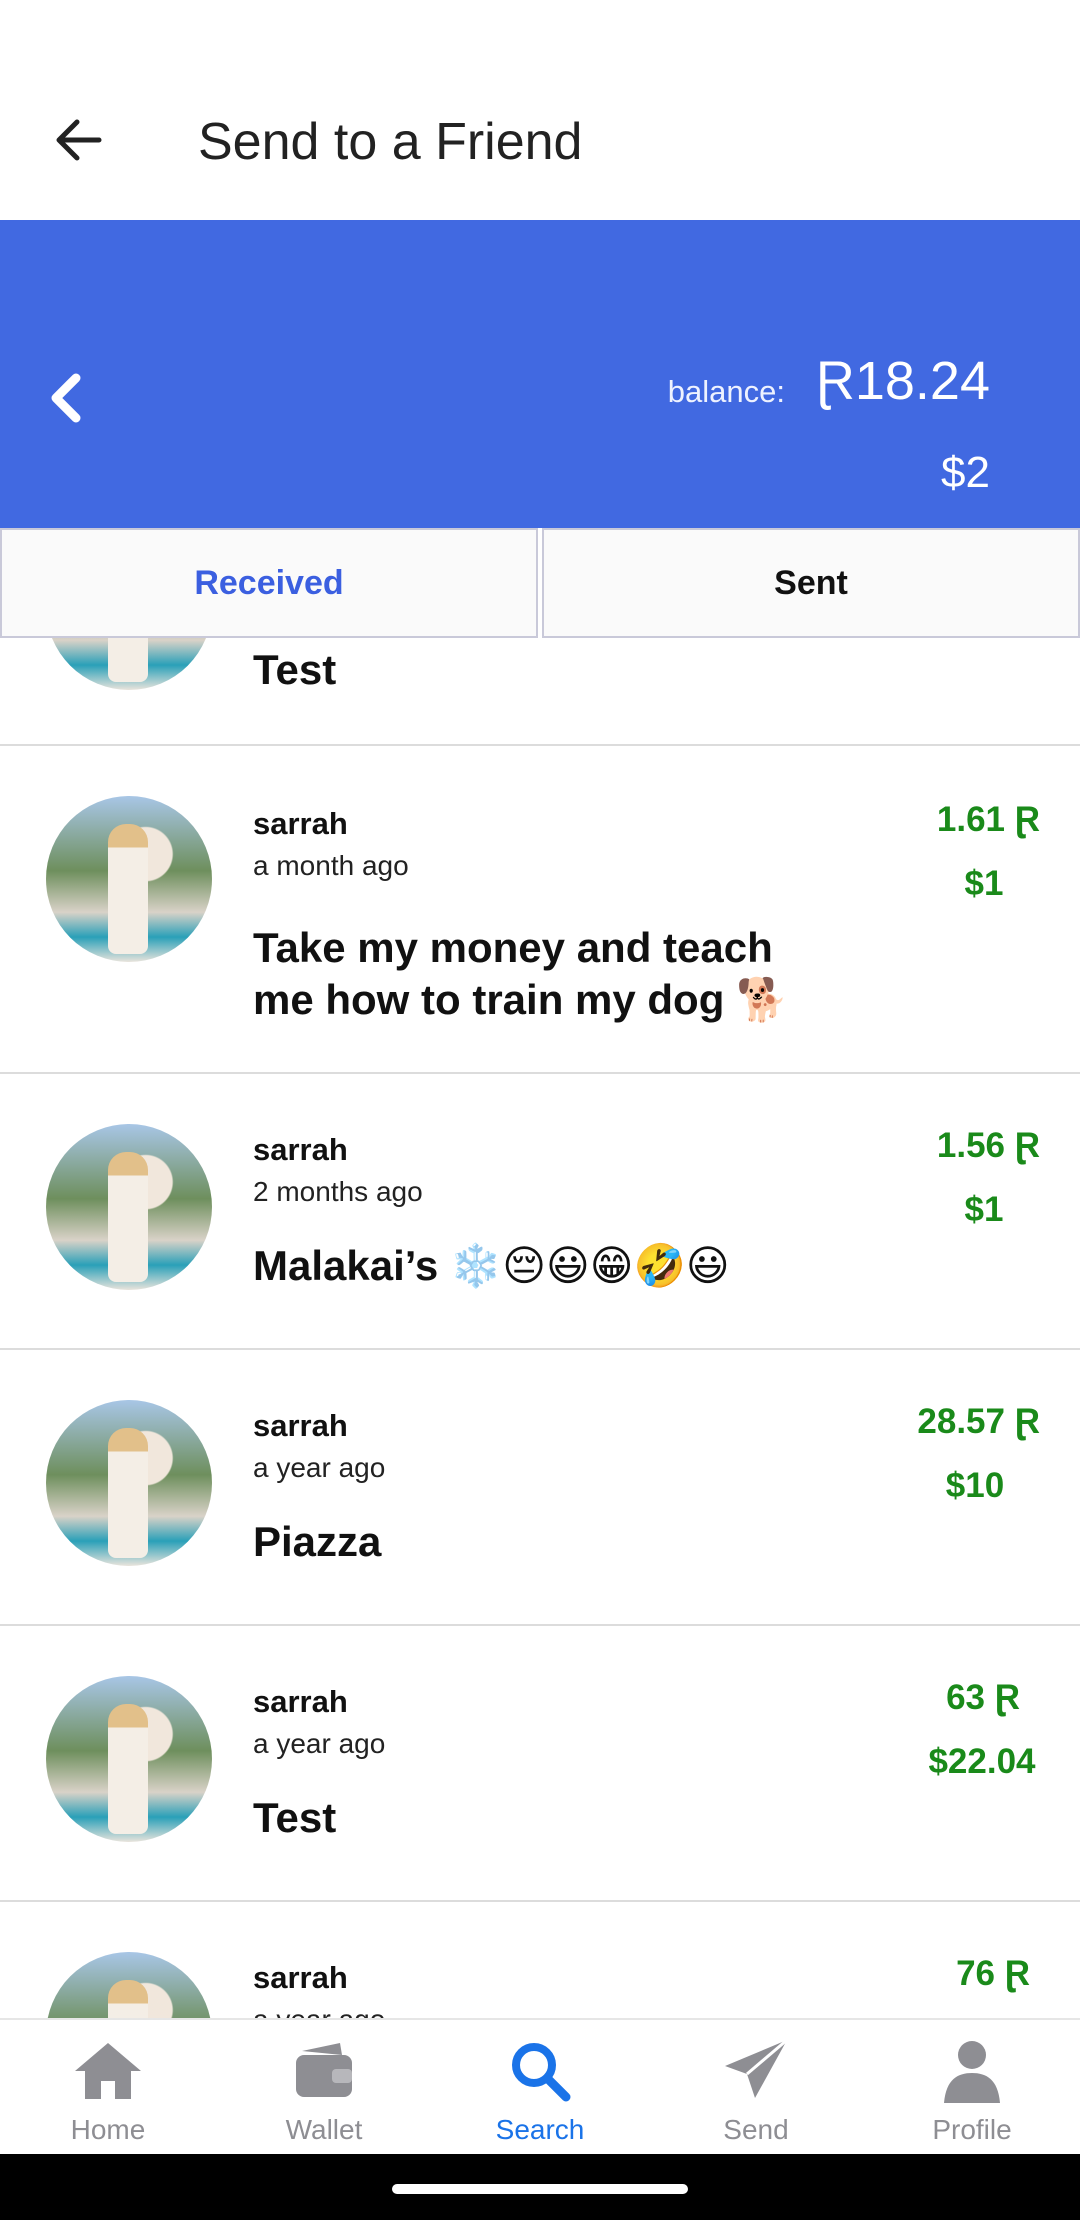 This screenshot has height=2220, width=1080. I want to click on tab-received: Received, so click(269, 583).